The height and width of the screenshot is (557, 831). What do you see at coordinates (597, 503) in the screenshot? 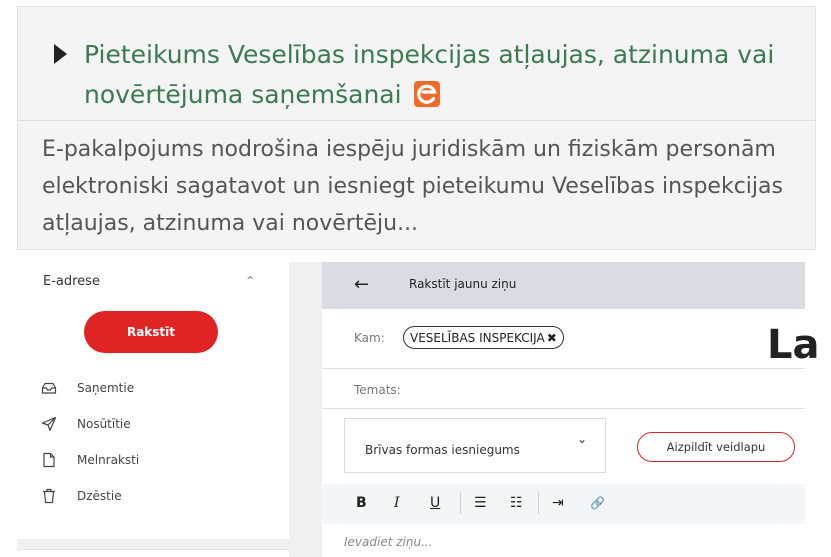
I see `link-button: 🔗` at bounding box center [597, 503].